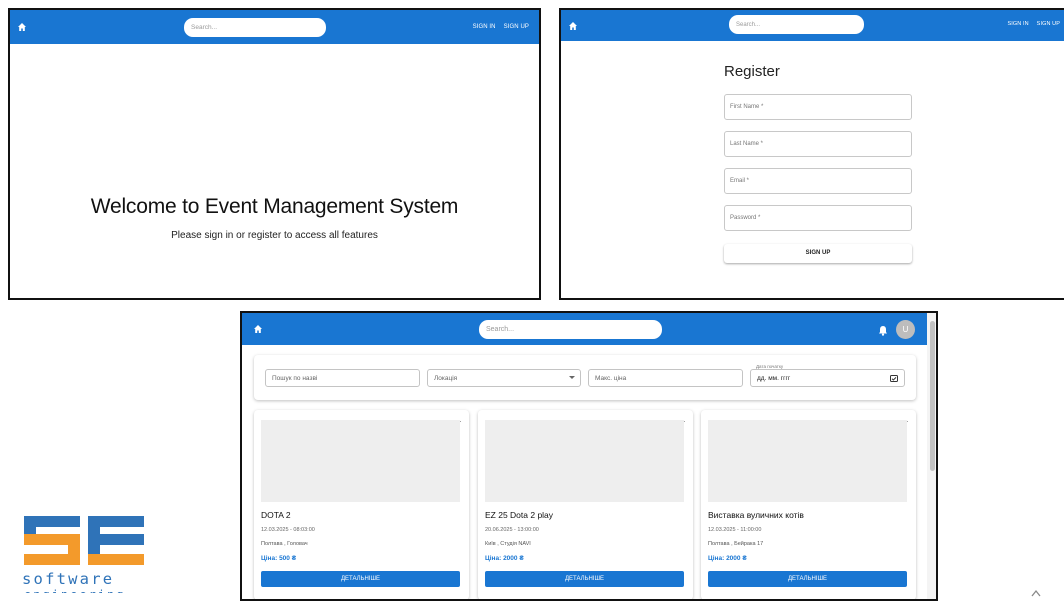 This screenshot has width=1064, height=602. I want to click on software-engineering-logo: software engineering, so click(84, 553).